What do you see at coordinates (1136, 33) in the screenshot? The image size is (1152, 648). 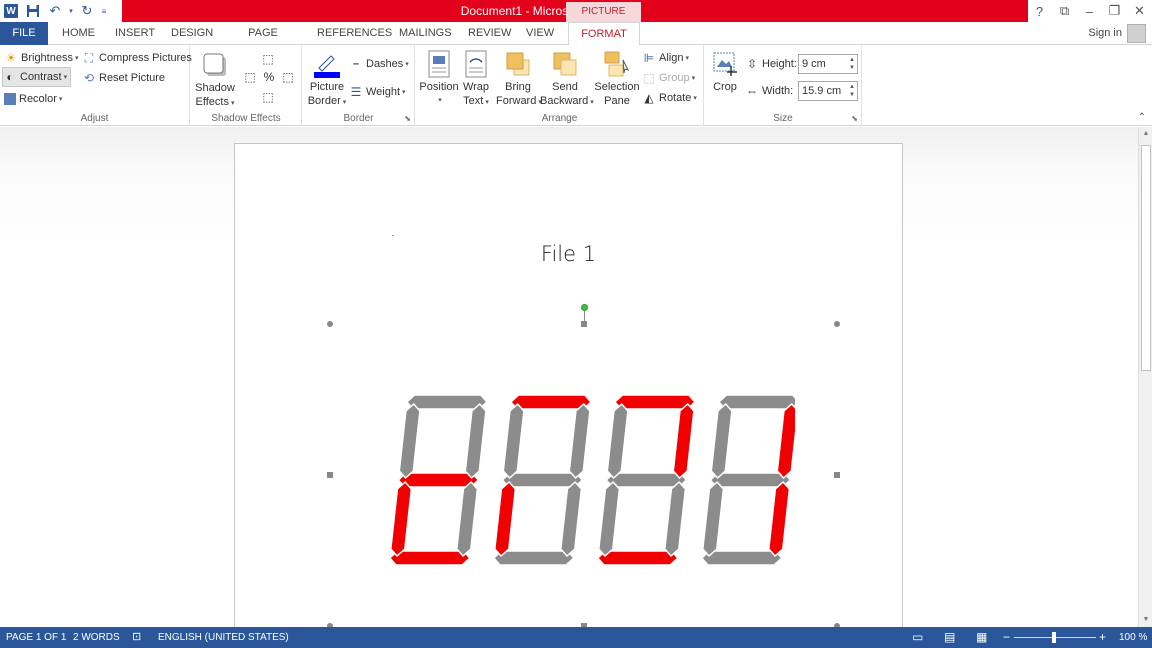 I see `avatar` at bounding box center [1136, 33].